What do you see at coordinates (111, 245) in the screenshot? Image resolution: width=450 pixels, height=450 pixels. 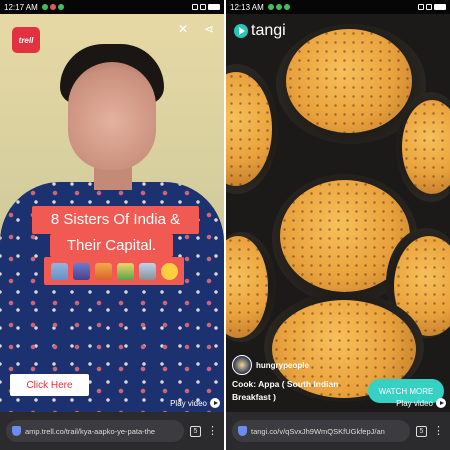 I see `caption-line-2: Their Capital.` at bounding box center [111, 245].